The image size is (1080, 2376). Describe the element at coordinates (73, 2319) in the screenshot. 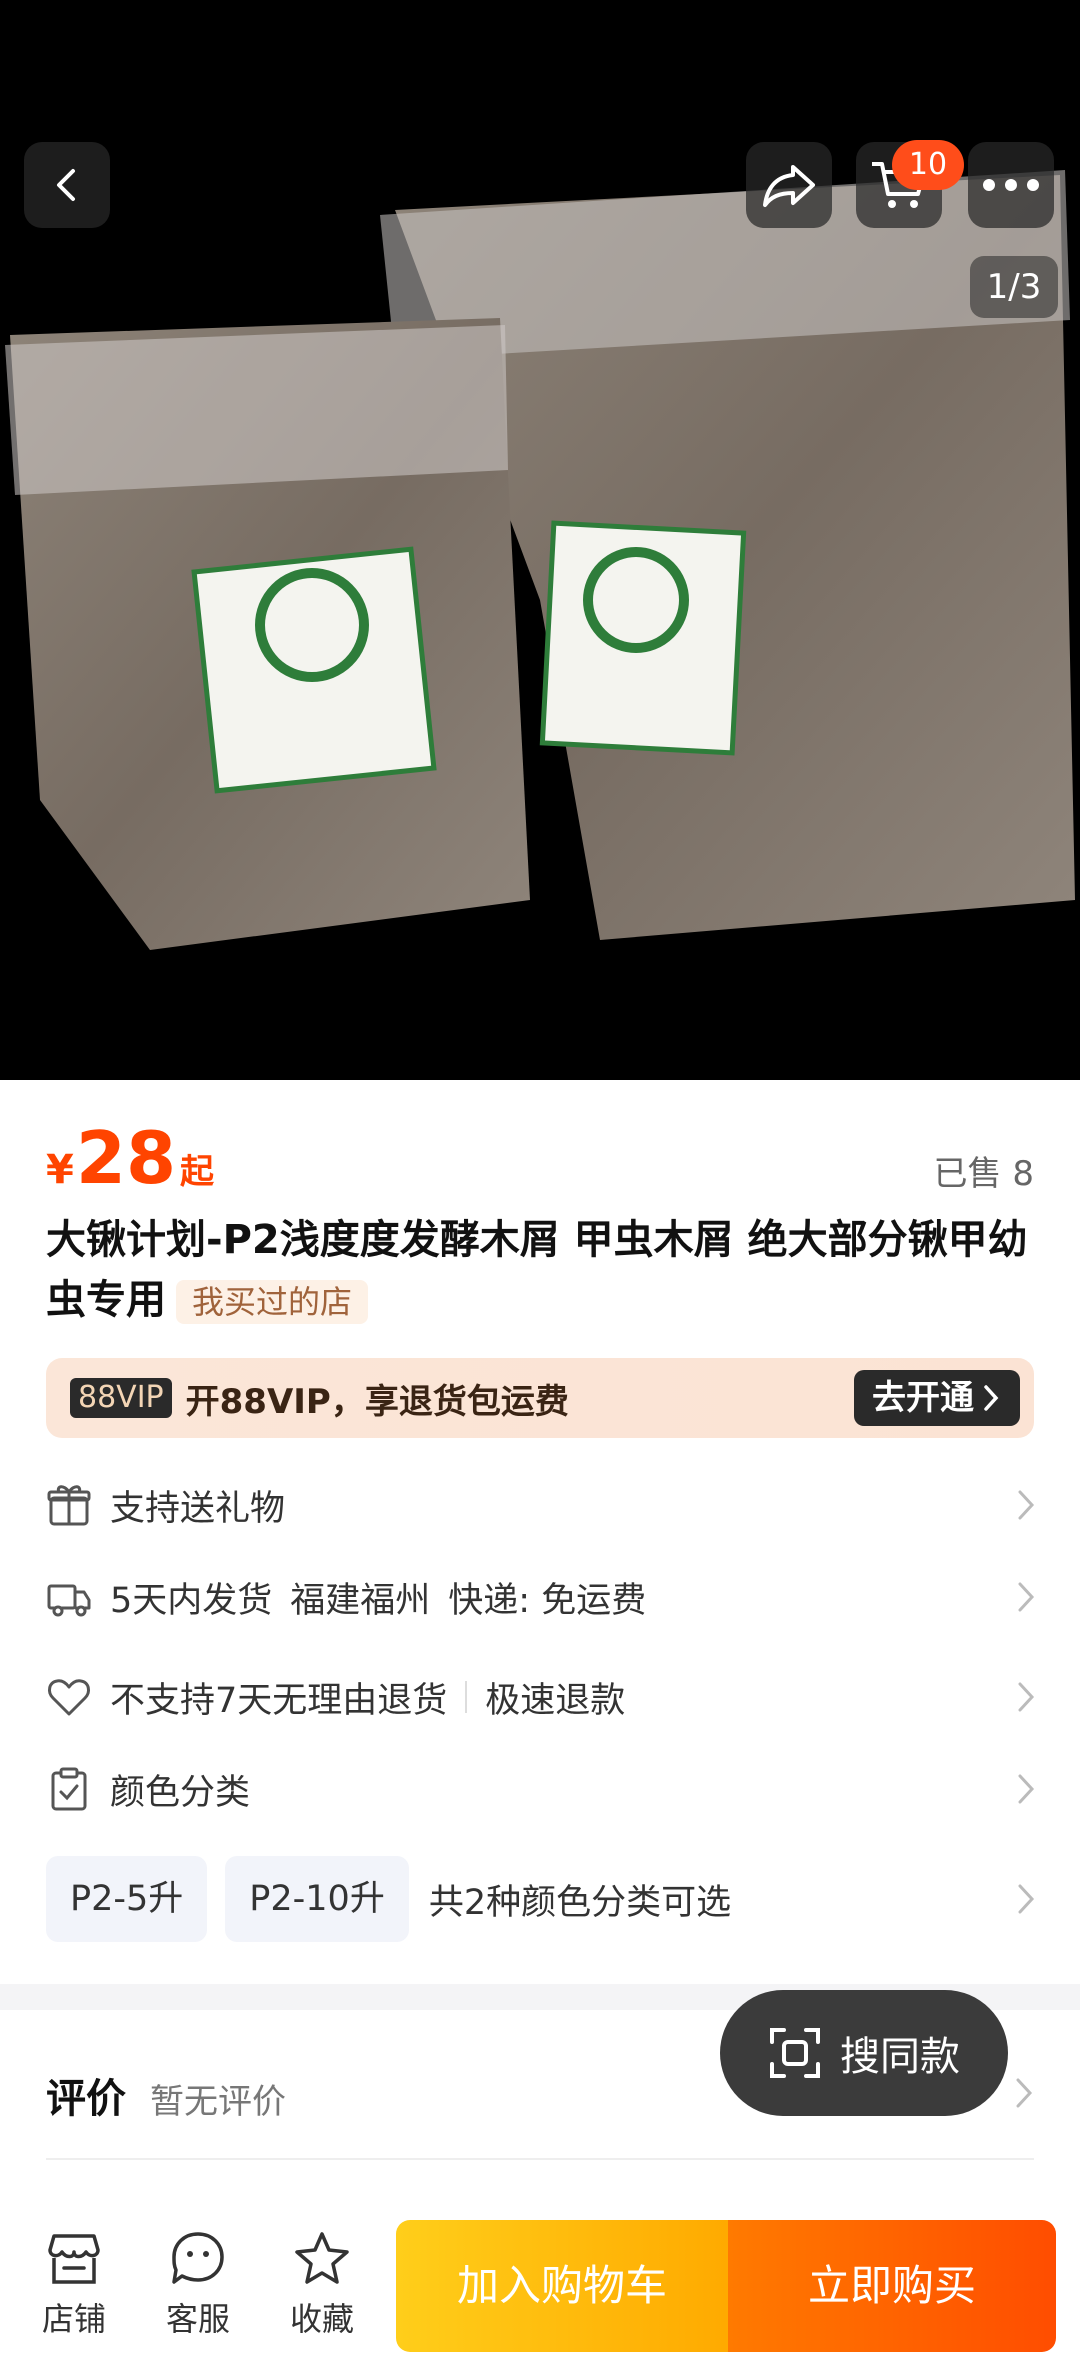

I see `store-label: 店铺` at that location.